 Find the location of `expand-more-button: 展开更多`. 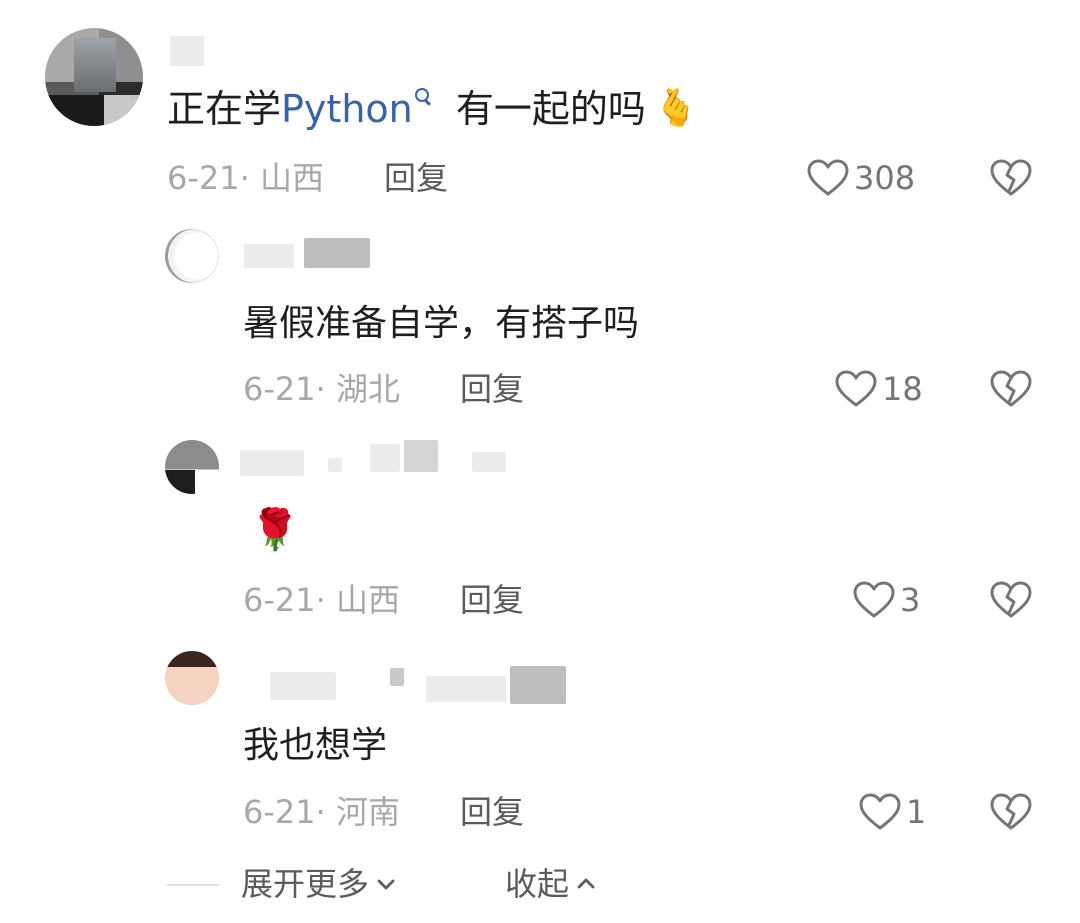

expand-more-button: 展开更多 is located at coordinates (319, 884).